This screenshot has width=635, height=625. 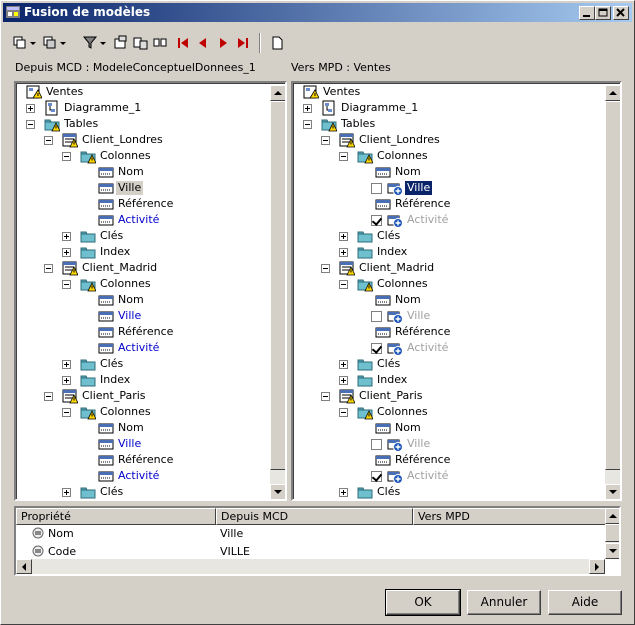 I want to click on new-page-button, so click(x=277, y=43).